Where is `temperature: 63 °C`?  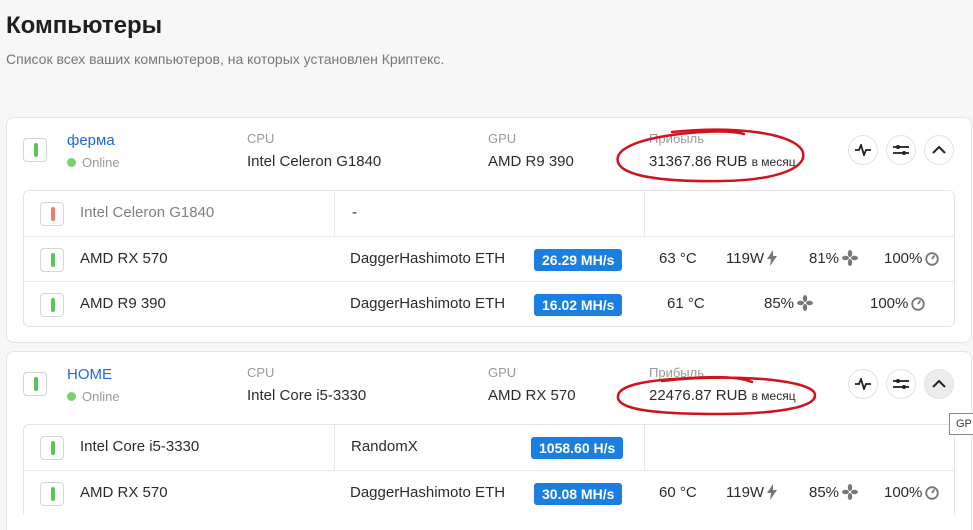 temperature: 63 °C is located at coordinates (678, 258).